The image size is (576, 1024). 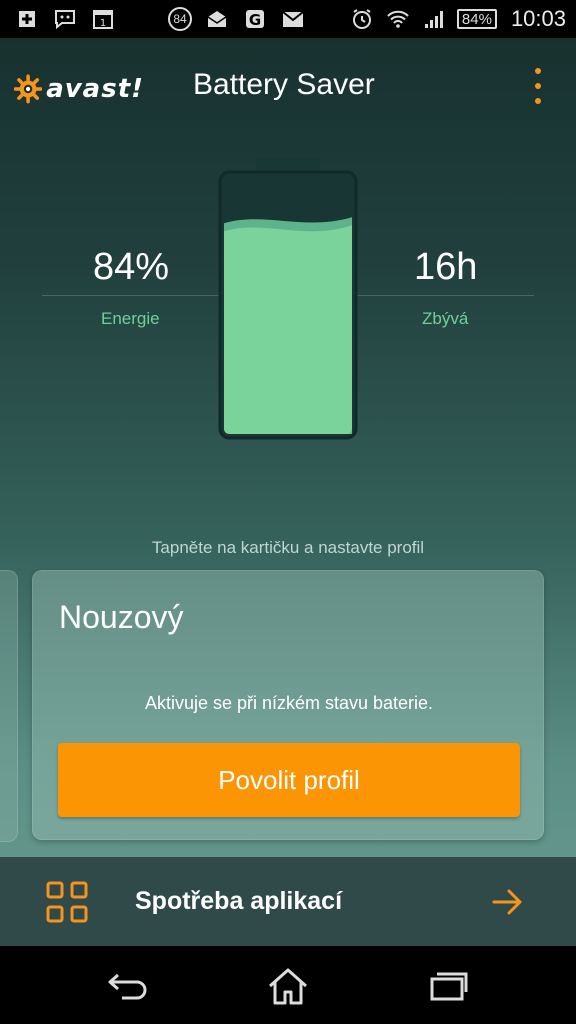 What do you see at coordinates (28, 89) in the screenshot?
I see `avast-logo-icon` at bounding box center [28, 89].